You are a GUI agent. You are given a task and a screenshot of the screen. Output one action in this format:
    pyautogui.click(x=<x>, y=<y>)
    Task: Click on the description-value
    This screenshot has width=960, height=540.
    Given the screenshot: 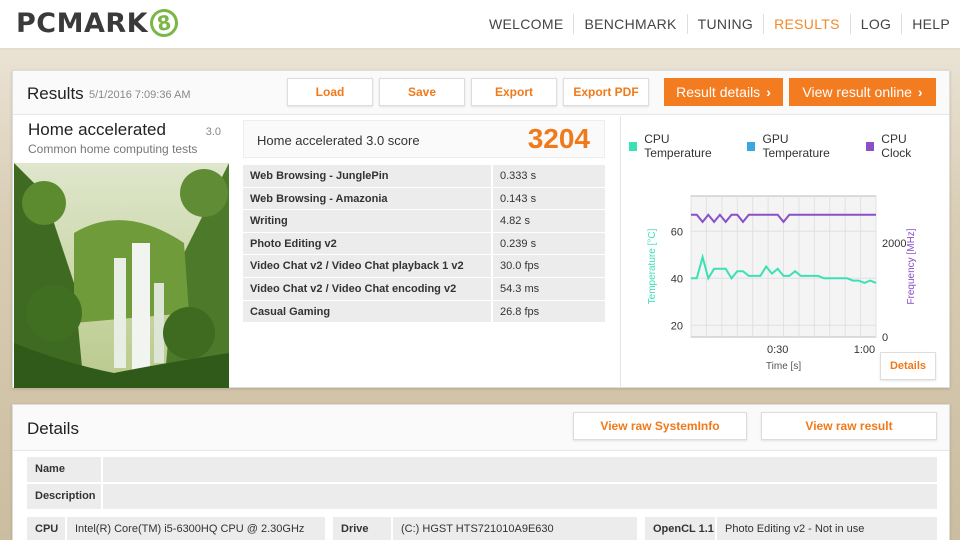 What is the action you would take?
    pyautogui.click(x=520, y=496)
    